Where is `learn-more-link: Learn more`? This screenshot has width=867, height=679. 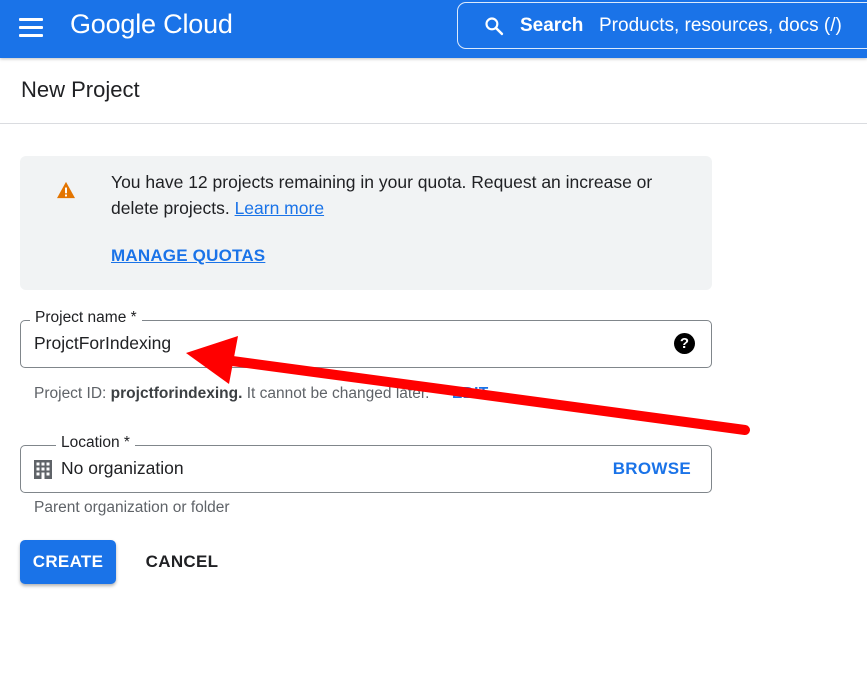
learn-more-link: Learn more is located at coordinates (280, 208).